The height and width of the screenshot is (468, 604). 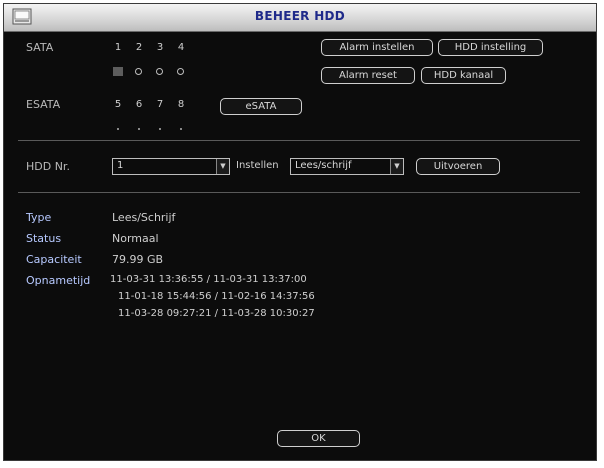 I want to click on status-label: Status, so click(x=44, y=238).